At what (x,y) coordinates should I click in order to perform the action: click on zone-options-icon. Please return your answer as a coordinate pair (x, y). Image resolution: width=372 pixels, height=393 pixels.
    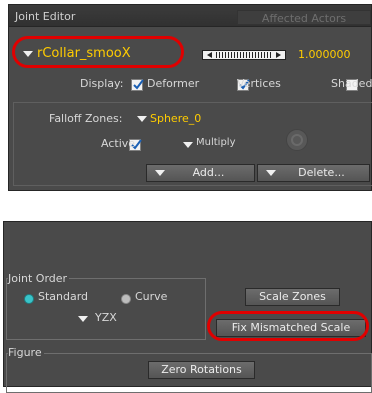
    Looking at the image, I should click on (297, 140).